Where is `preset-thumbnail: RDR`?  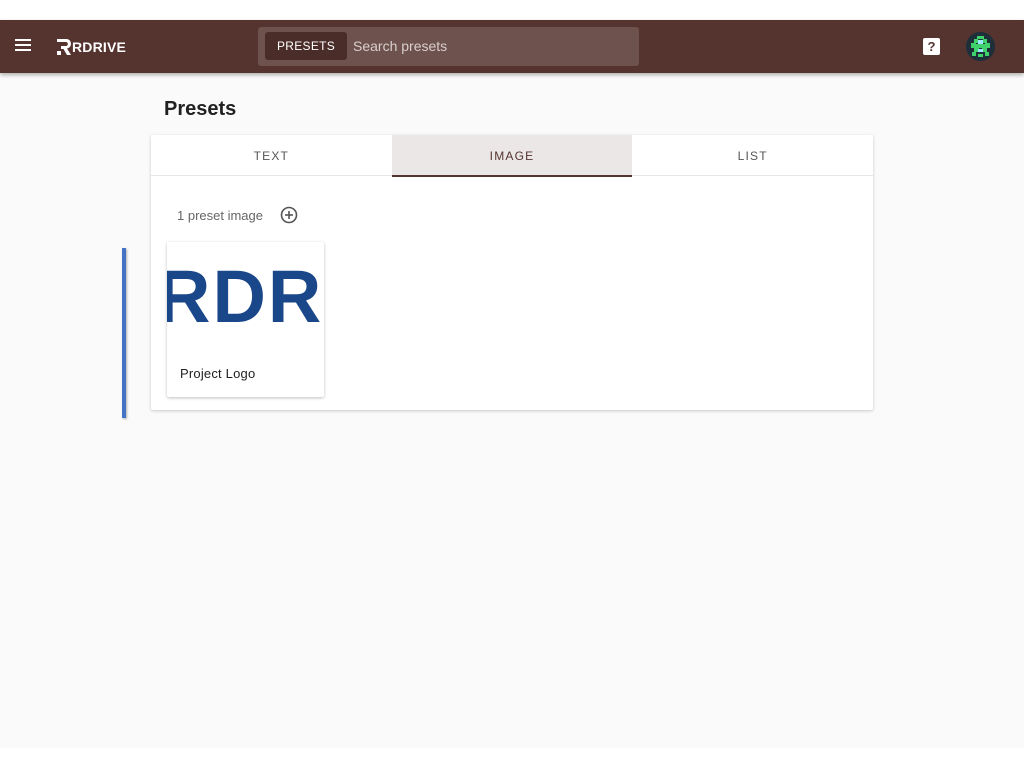
preset-thumbnail: RDR is located at coordinates (245, 296).